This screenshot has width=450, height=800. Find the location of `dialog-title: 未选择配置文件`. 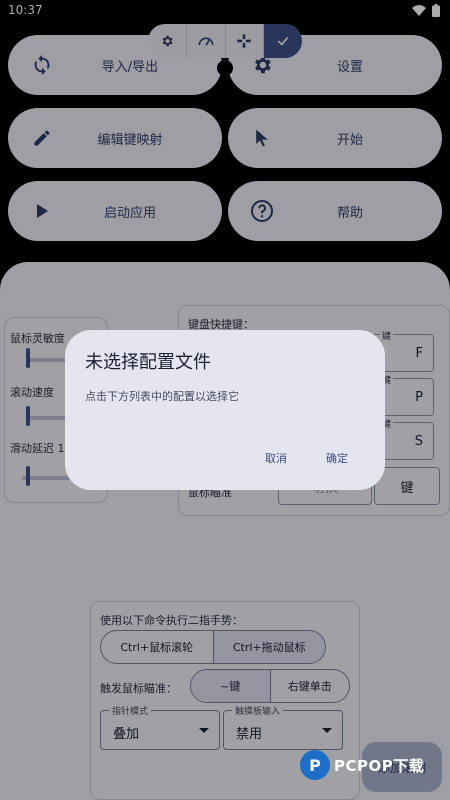

dialog-title: 未选择配置文件 is located at coordinates (148, 362).